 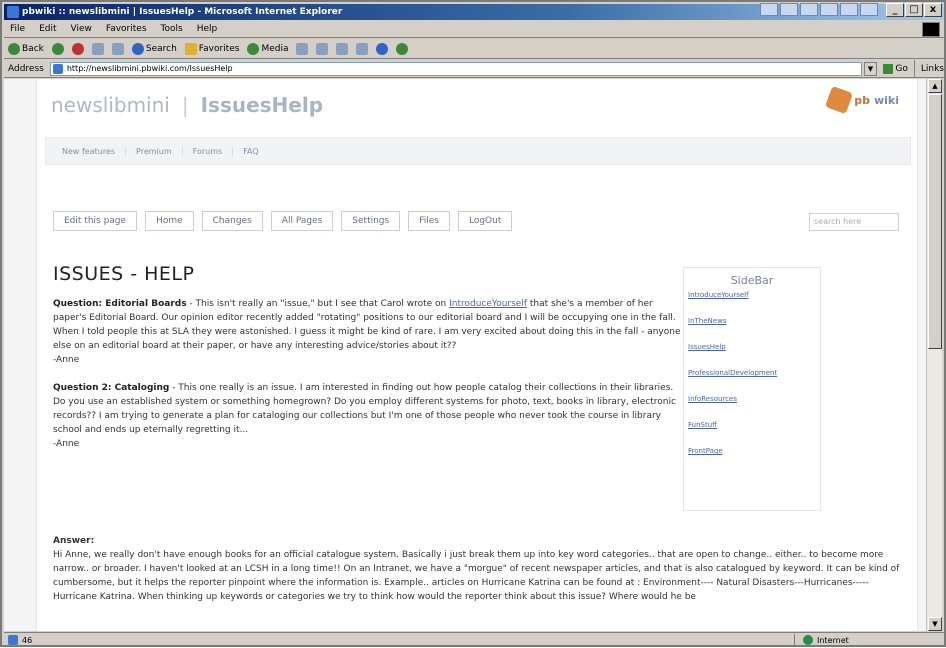 What do you see at coordinates (928, 68) in the screenshot?
I see `links-button: Links` at bounding box center [928, 68].